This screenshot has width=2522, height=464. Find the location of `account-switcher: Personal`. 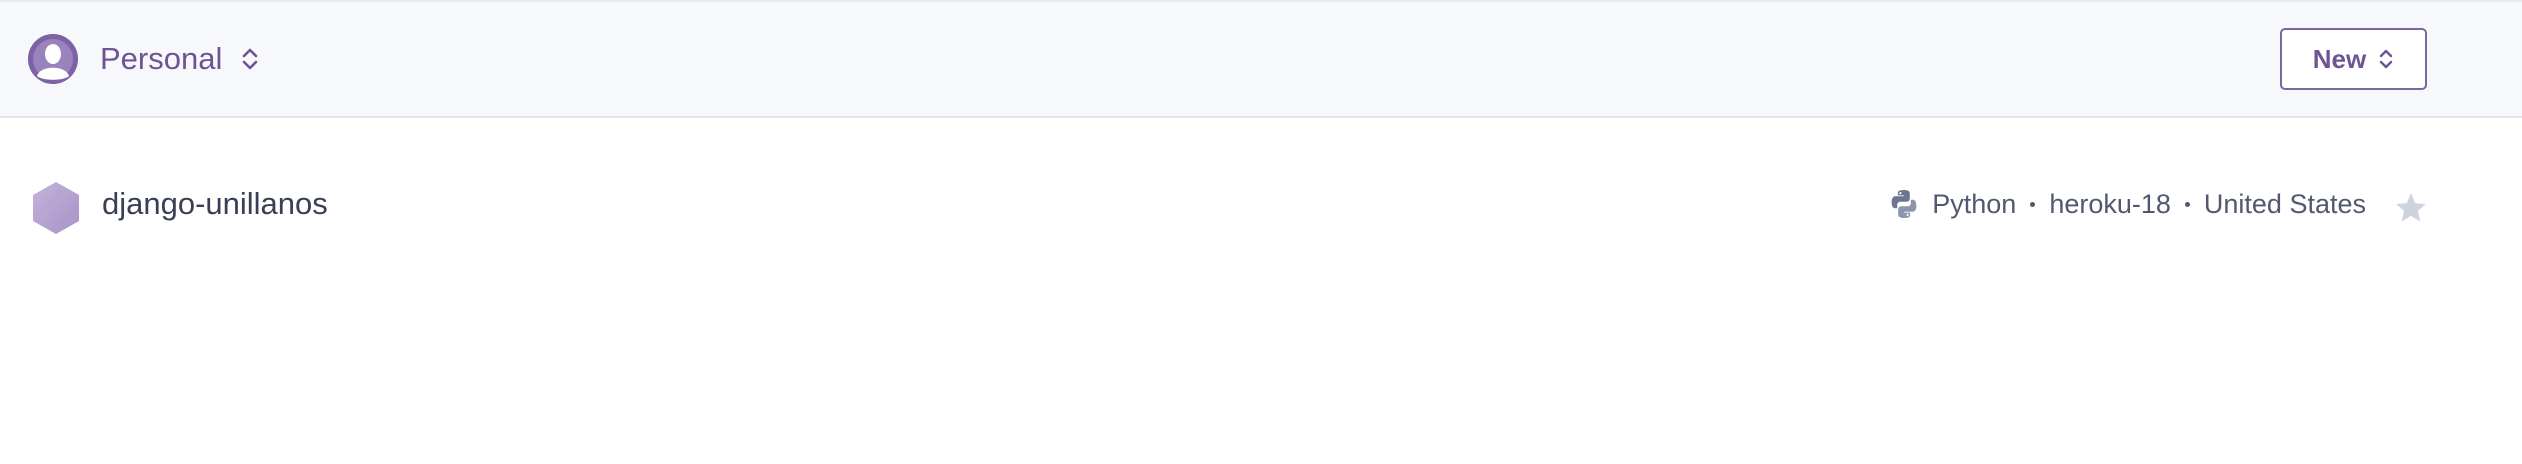

account-switcher: Personal is located at coordinates (144, 59).